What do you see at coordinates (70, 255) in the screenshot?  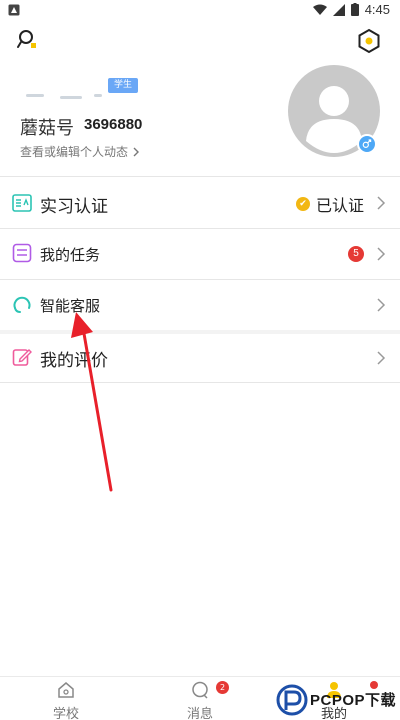 I see `menu-label-tasks: 我的任务` at bounding box center [70, 255].